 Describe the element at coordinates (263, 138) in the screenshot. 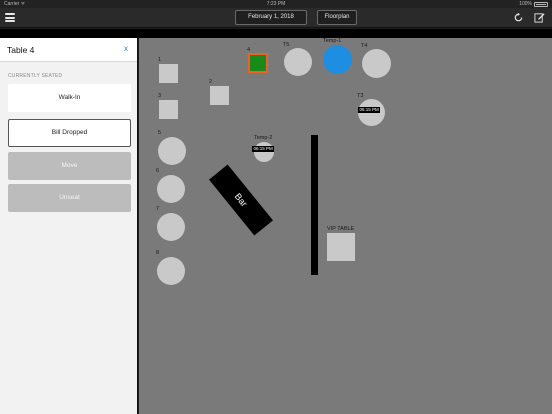

I see `table-label-temp-2: Temp-2` at that location.